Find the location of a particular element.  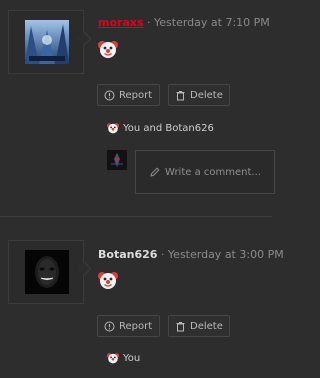

post-timestamp: Yesterday at 7:10 PM is located at coordinates (212, 22).